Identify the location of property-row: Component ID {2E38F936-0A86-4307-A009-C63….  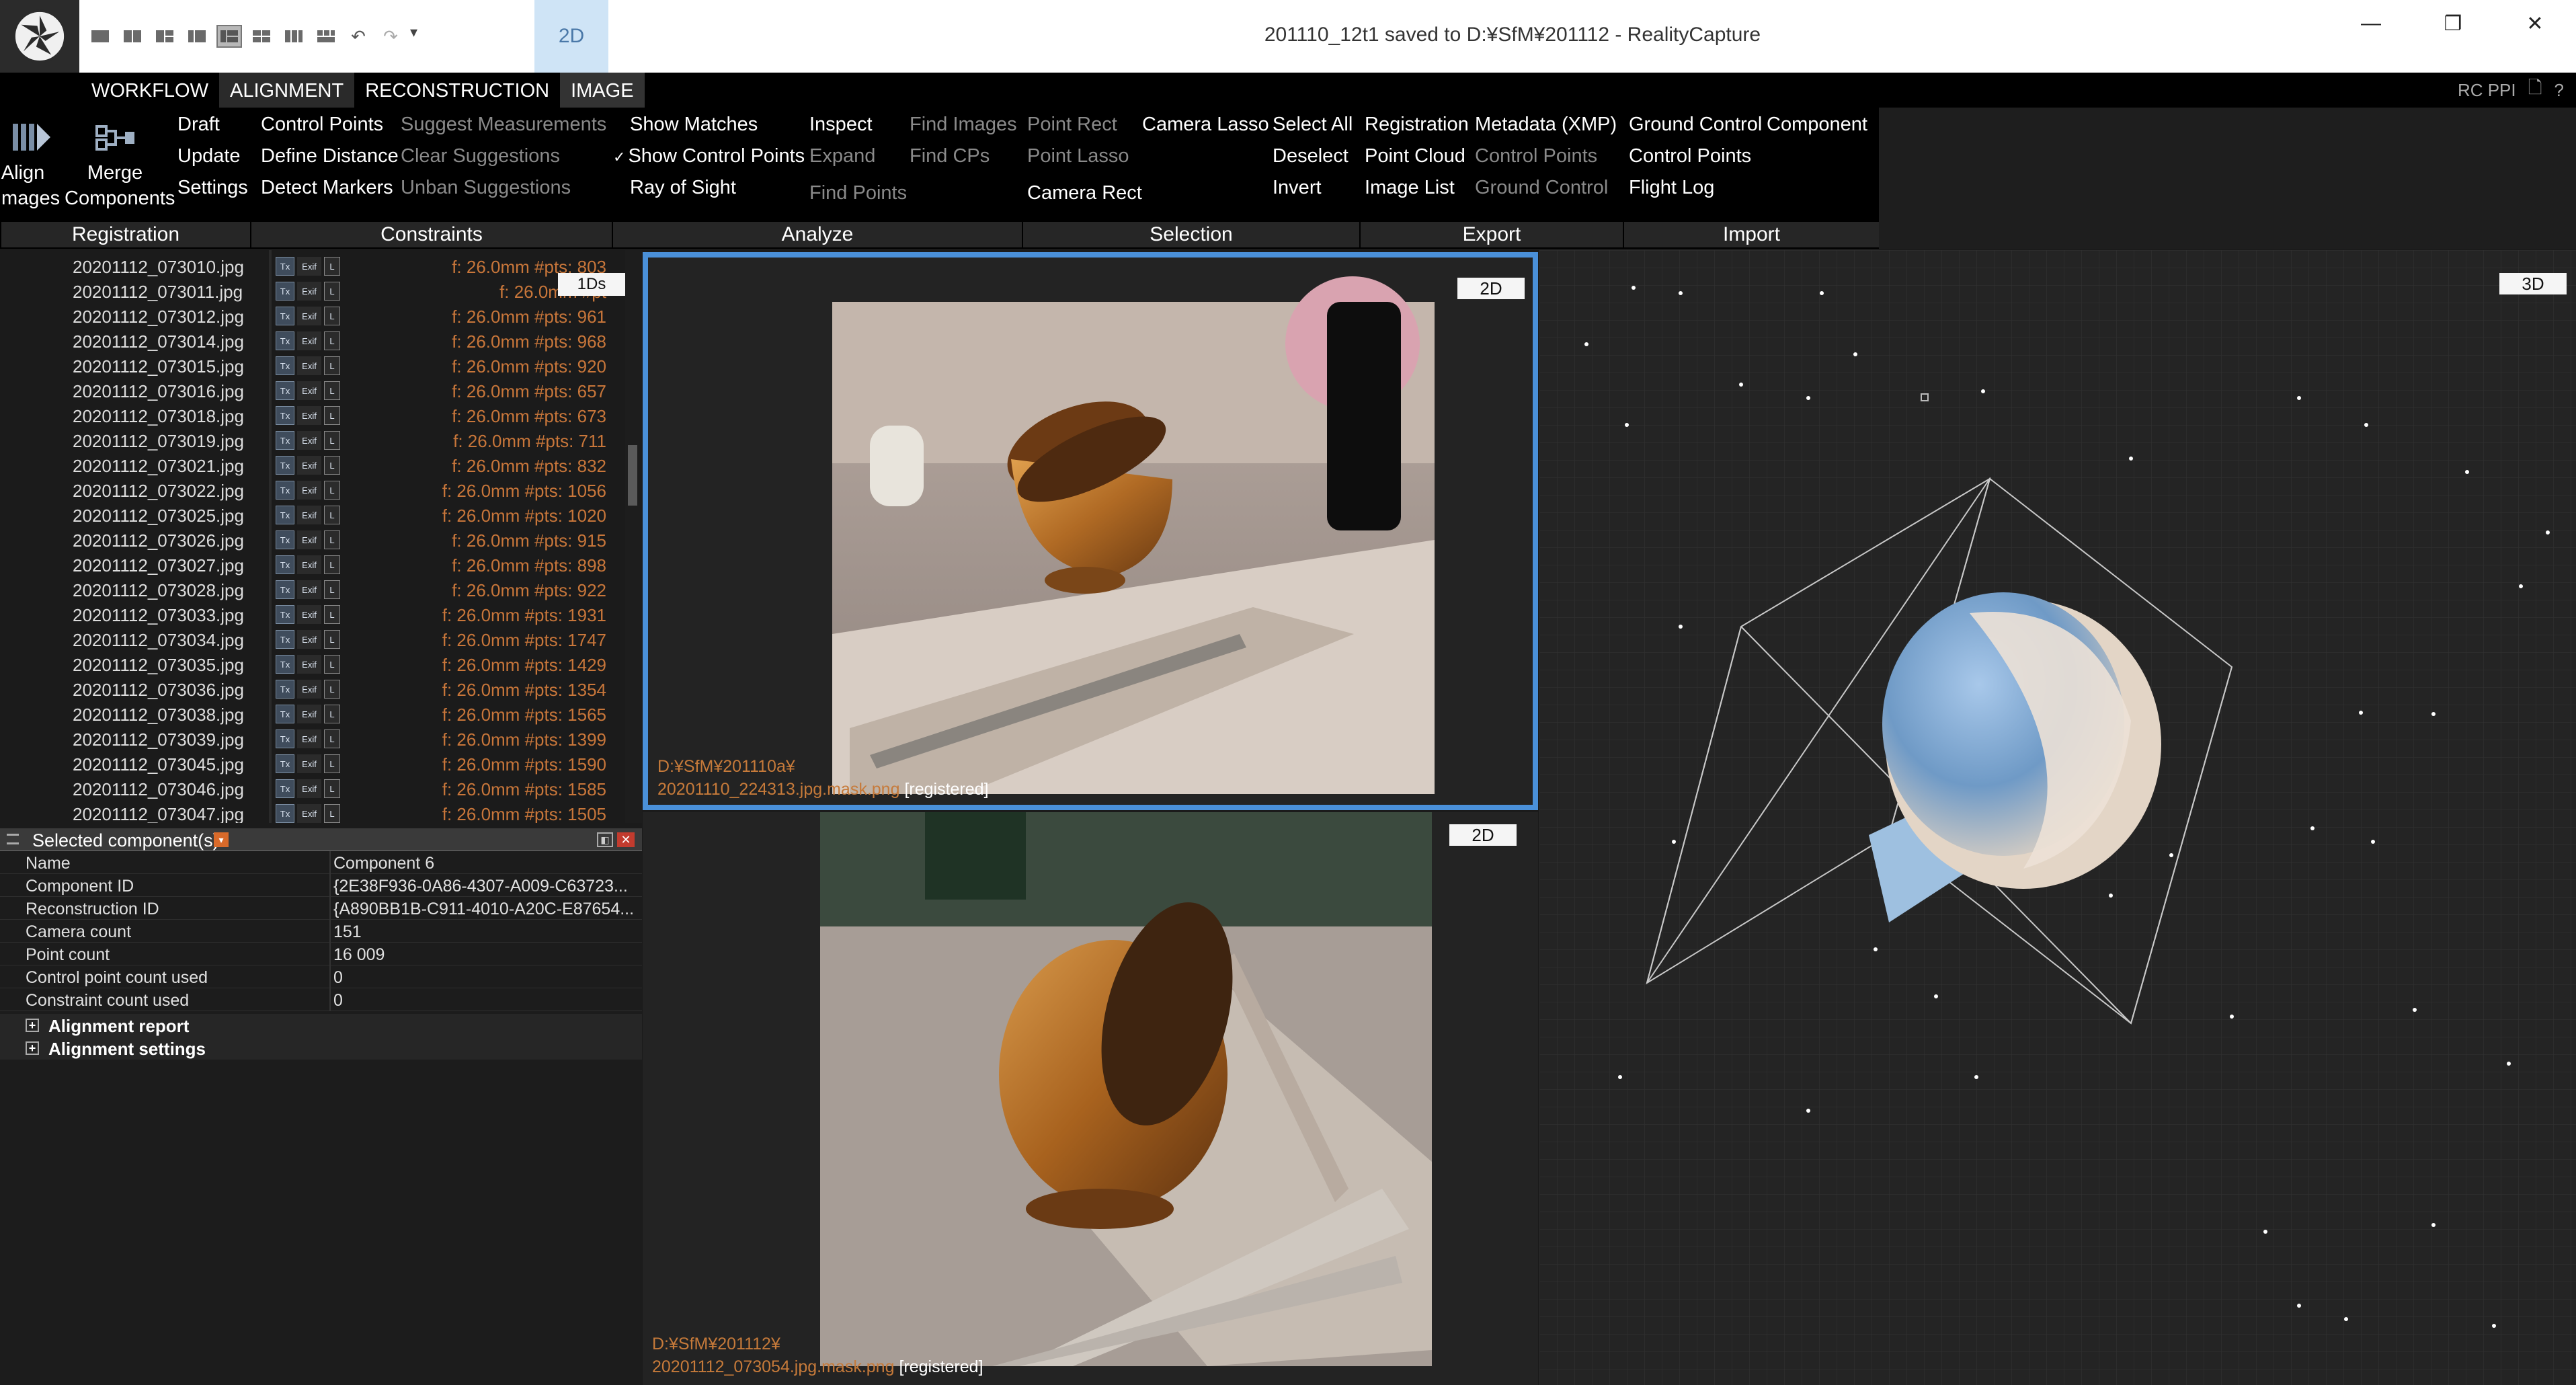
(321, 886).